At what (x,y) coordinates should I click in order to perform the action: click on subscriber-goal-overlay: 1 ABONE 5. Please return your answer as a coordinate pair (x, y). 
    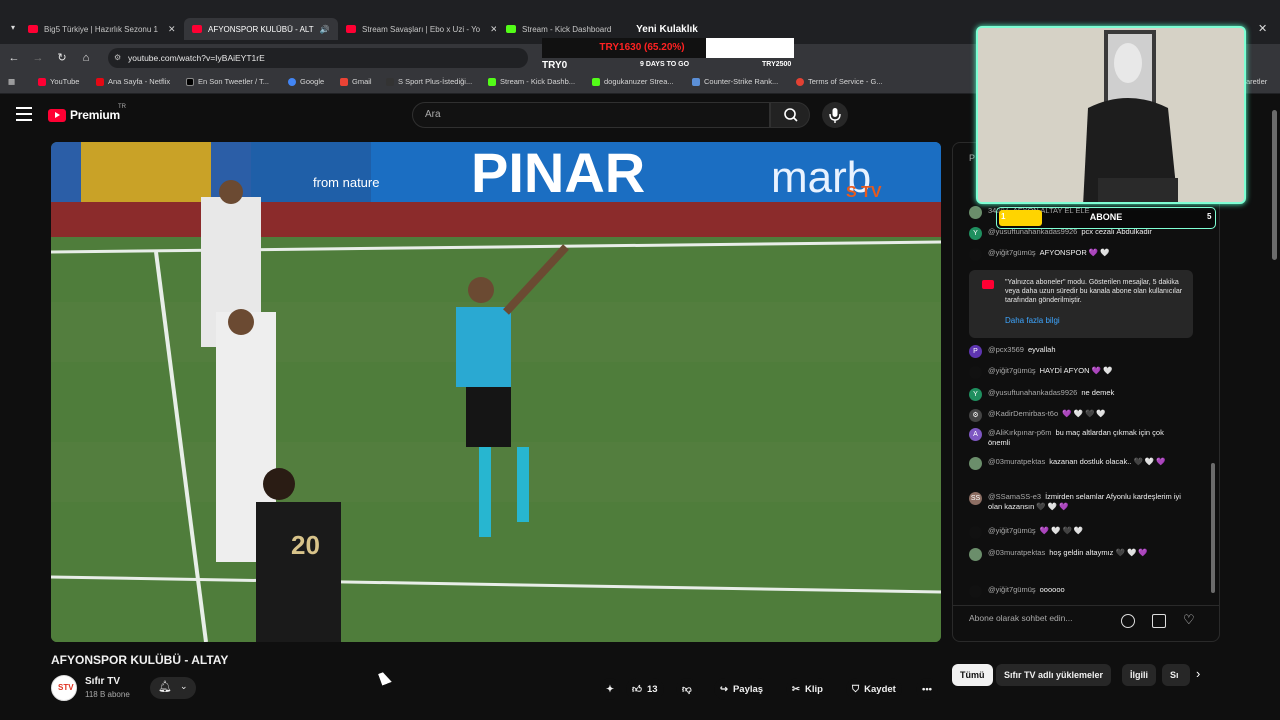
    Looking at the image, I should click on (1106, 218).